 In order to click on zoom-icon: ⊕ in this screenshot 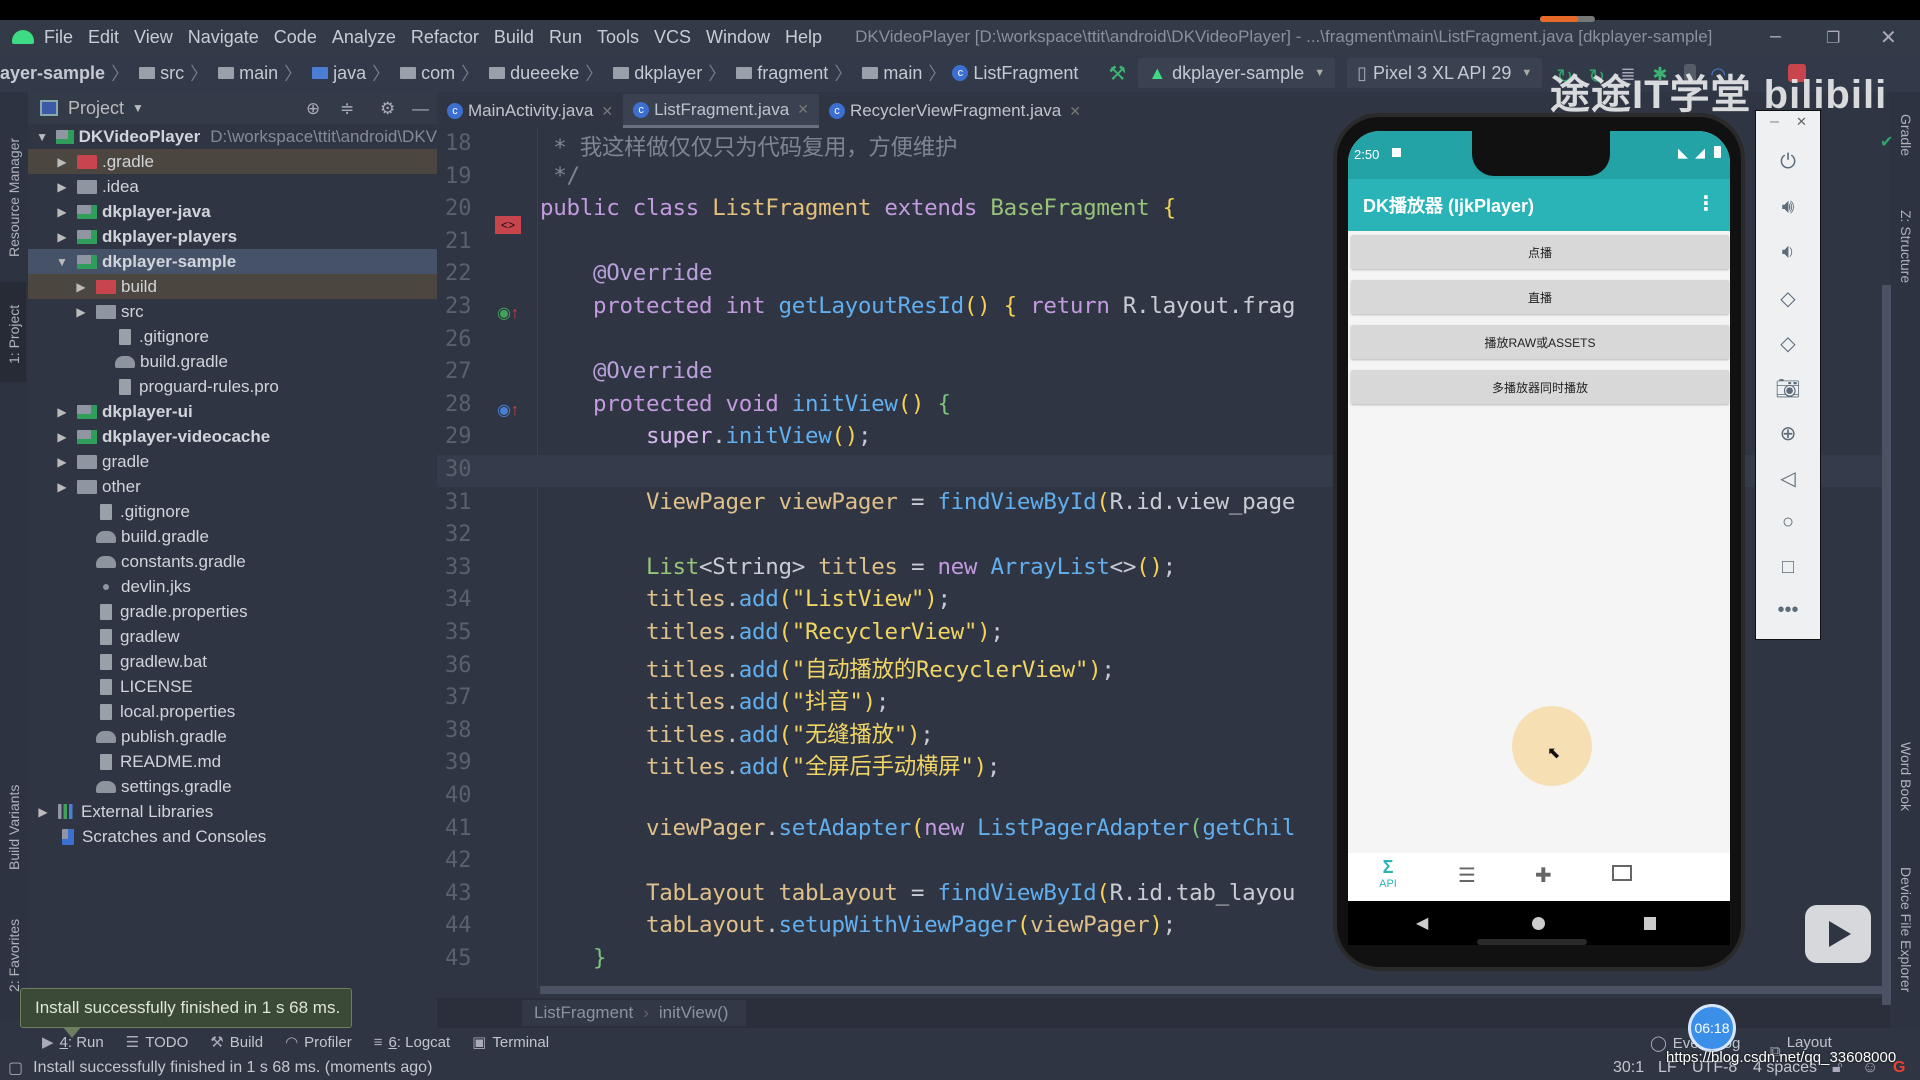, I will do `click(1788, 433)`.